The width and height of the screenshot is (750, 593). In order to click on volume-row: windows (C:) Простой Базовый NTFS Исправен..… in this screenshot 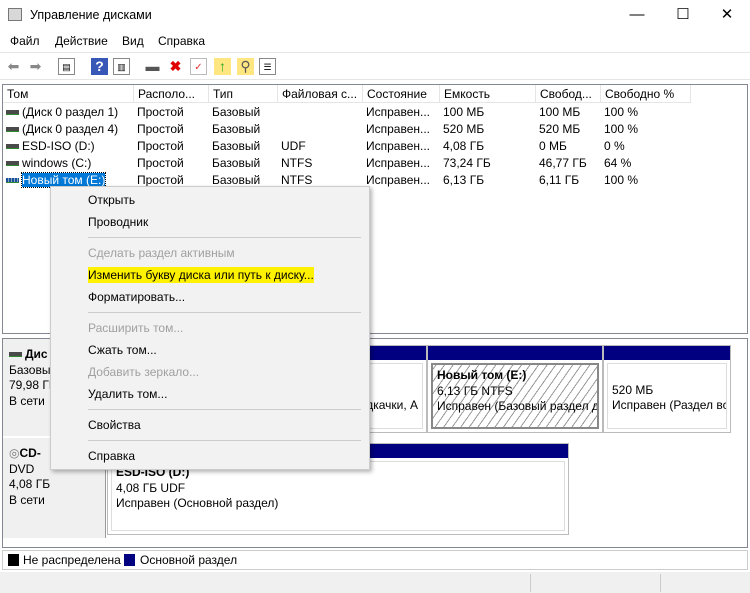, I will do `click(375, 163)`.